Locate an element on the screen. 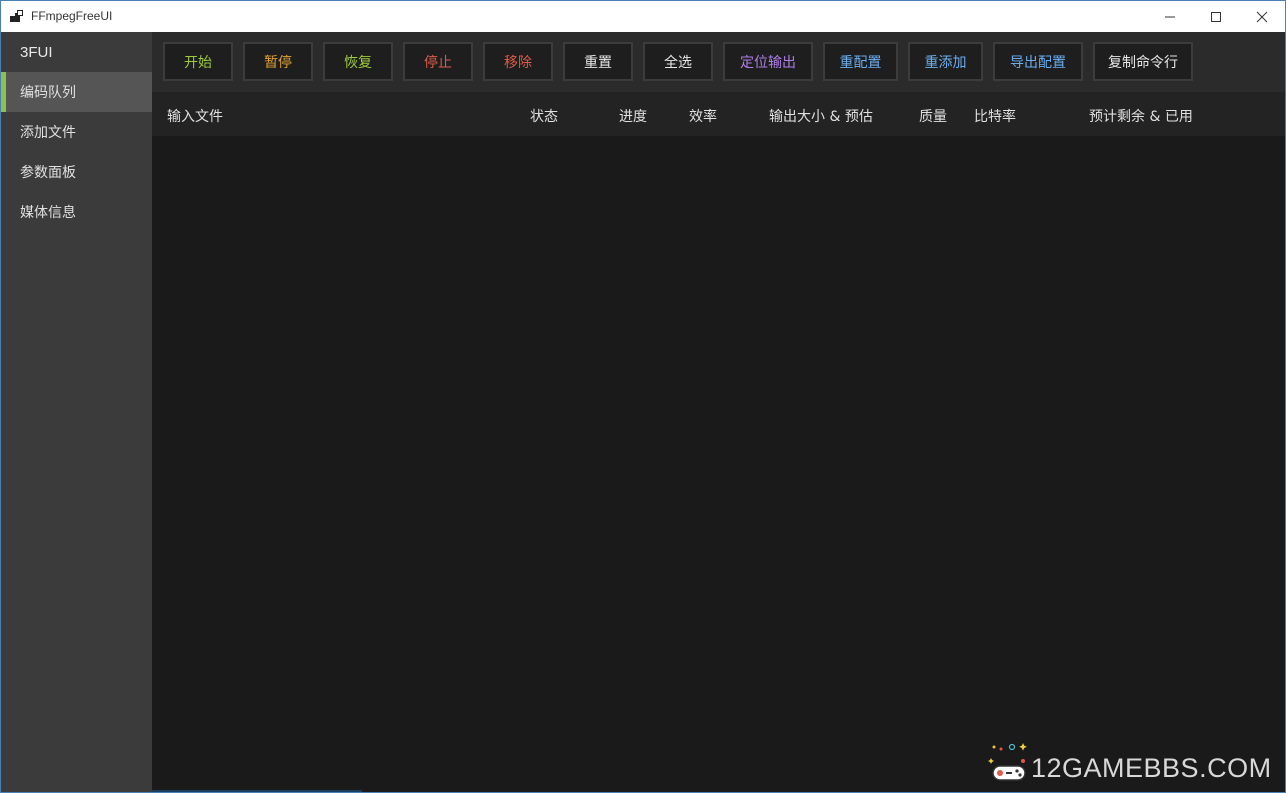  start-button: 开始 is located at coordinates (198, 61).